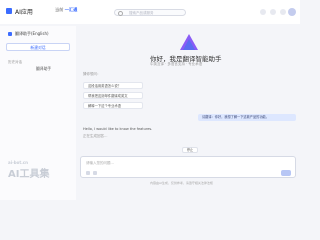 This screenshot has width=320, height=240. What do you see at coordinates (263, 12) in the screenshot?
I see `bell-icon` at bounding box center [263, 12].